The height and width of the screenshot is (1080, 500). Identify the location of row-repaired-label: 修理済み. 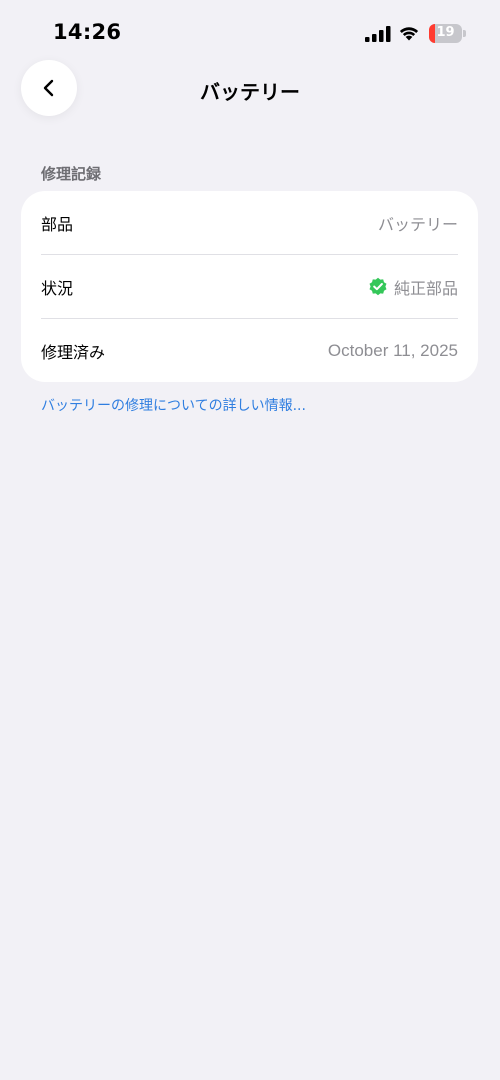
(73, 352).